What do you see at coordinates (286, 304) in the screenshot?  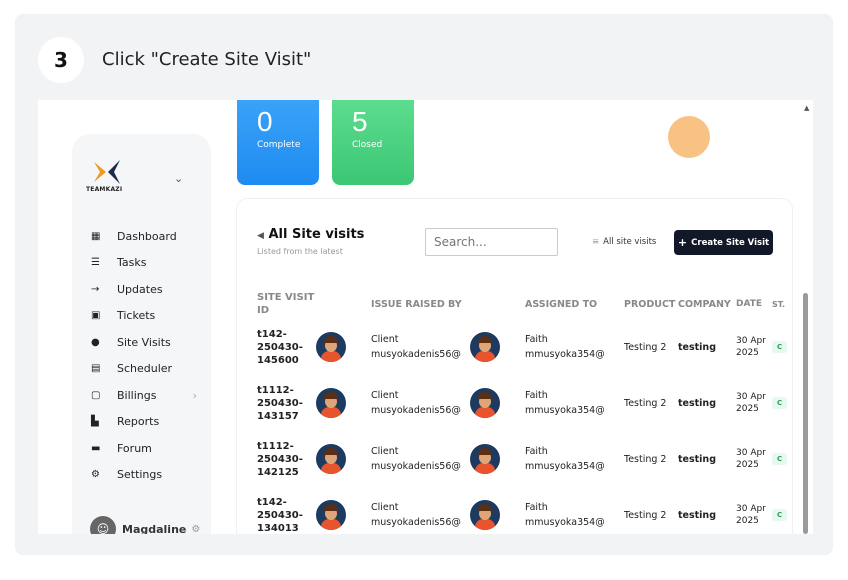 I see `column-header: SITE VISIT ID` at bounding box center [286, 304].